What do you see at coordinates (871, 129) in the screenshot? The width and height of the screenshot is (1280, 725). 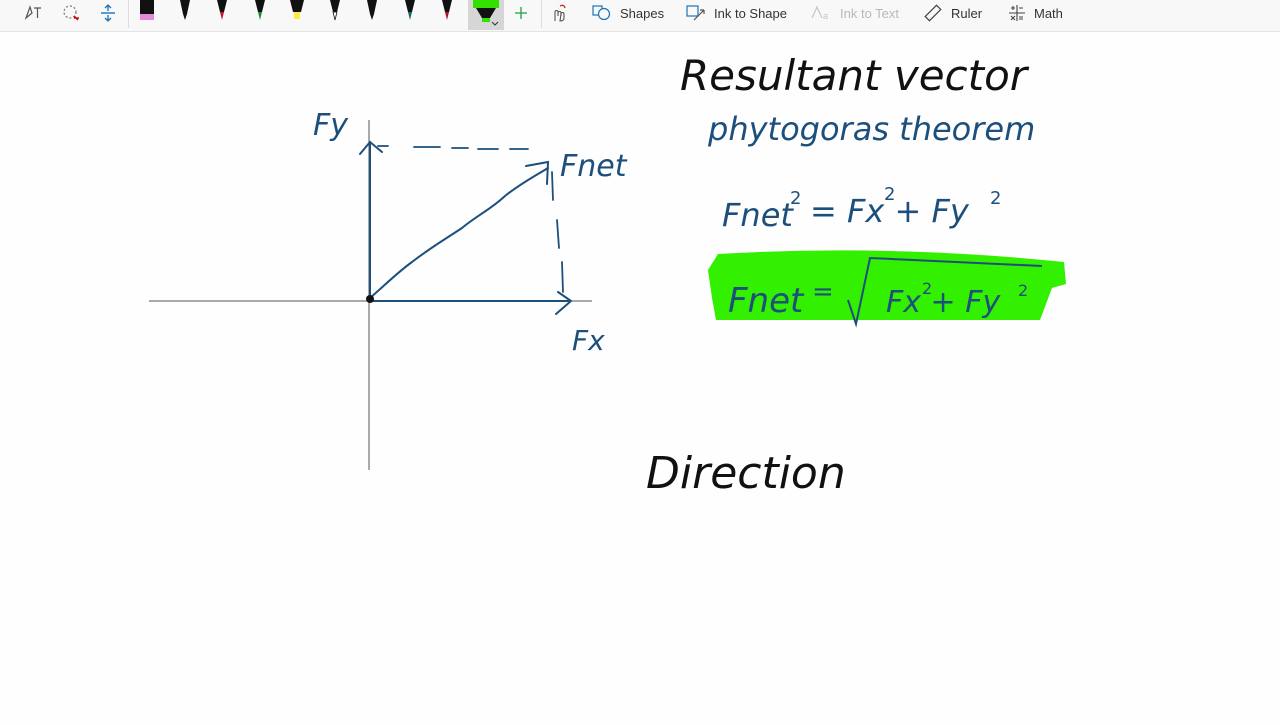 I see `subtitle-pythagoras: phytogoras theorem` at bounding box center [871, 129].